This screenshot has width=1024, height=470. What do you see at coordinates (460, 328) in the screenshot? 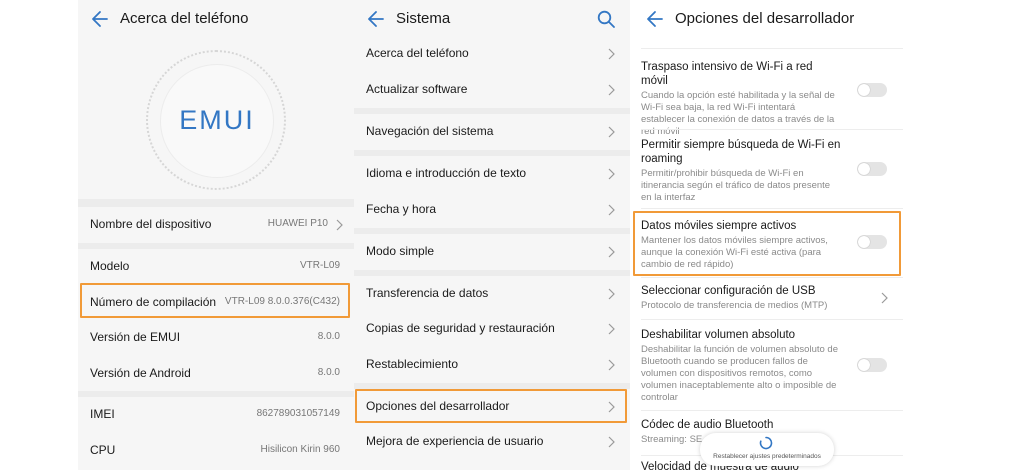
I see `menu-item-label: Copias de seguridad y restauración` at bounding box center [460, 328].